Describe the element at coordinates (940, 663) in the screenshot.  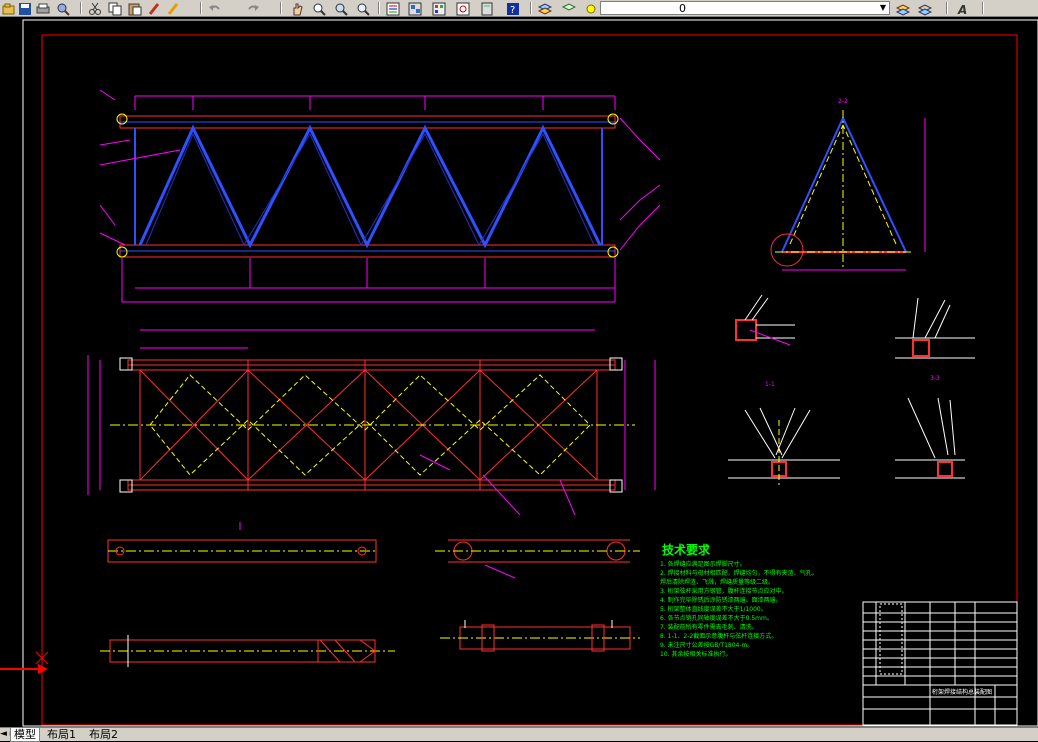
I see `title-block: 桁架焊接结构总装配图` at that location.